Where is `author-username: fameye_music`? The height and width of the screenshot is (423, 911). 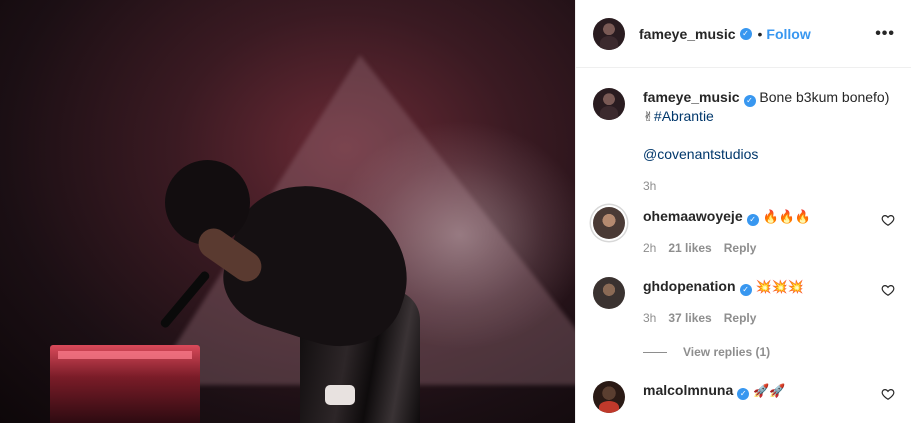
author-username: fameye_music is located at coordinates (687, 34).